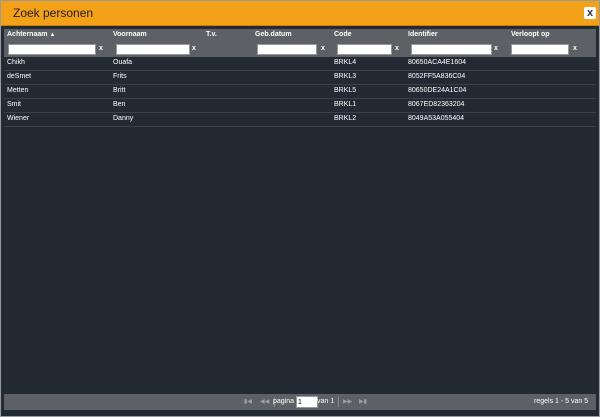 The width and height of the screenshot is (600, 417). What do you see at coordinates (530, 34) in the screenshot?
I see `column-header-verloopt: Verloopt op` at bounding box center [530, 34].